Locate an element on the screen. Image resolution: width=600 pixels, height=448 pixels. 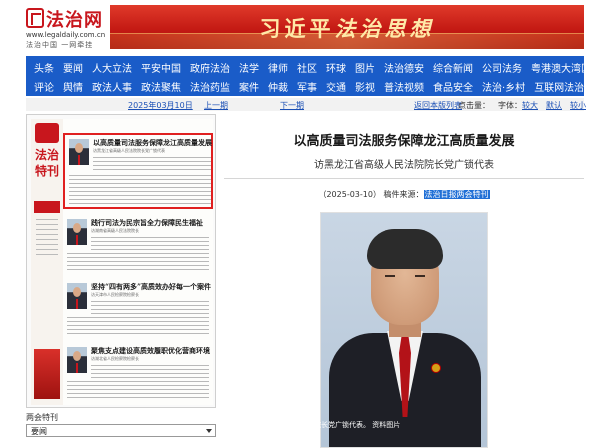
story-text-3a is located at coordinates (150, 308).